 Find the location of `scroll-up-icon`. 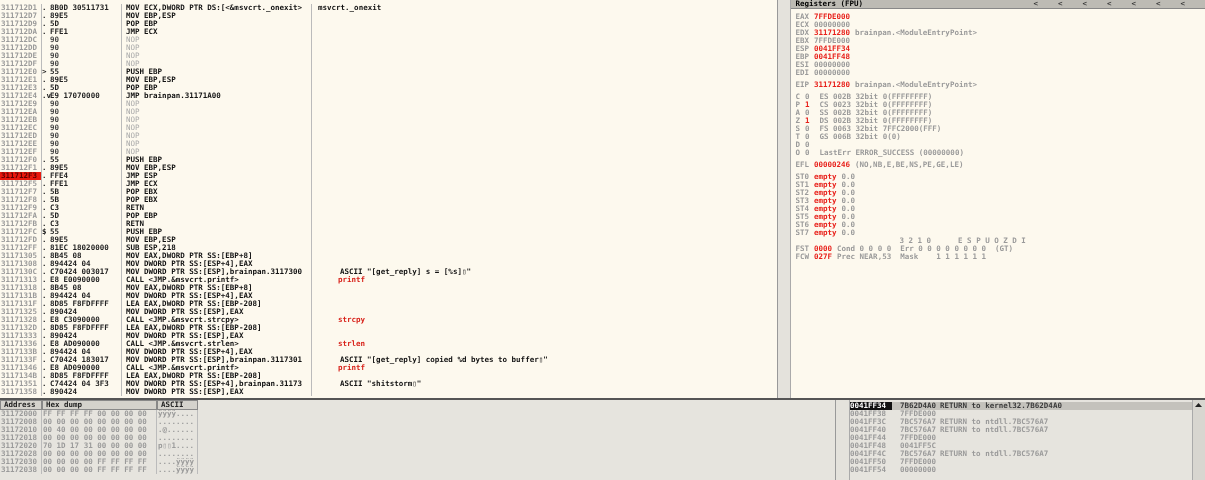

scroll-up-icon is located at coordinates (1198, 405).